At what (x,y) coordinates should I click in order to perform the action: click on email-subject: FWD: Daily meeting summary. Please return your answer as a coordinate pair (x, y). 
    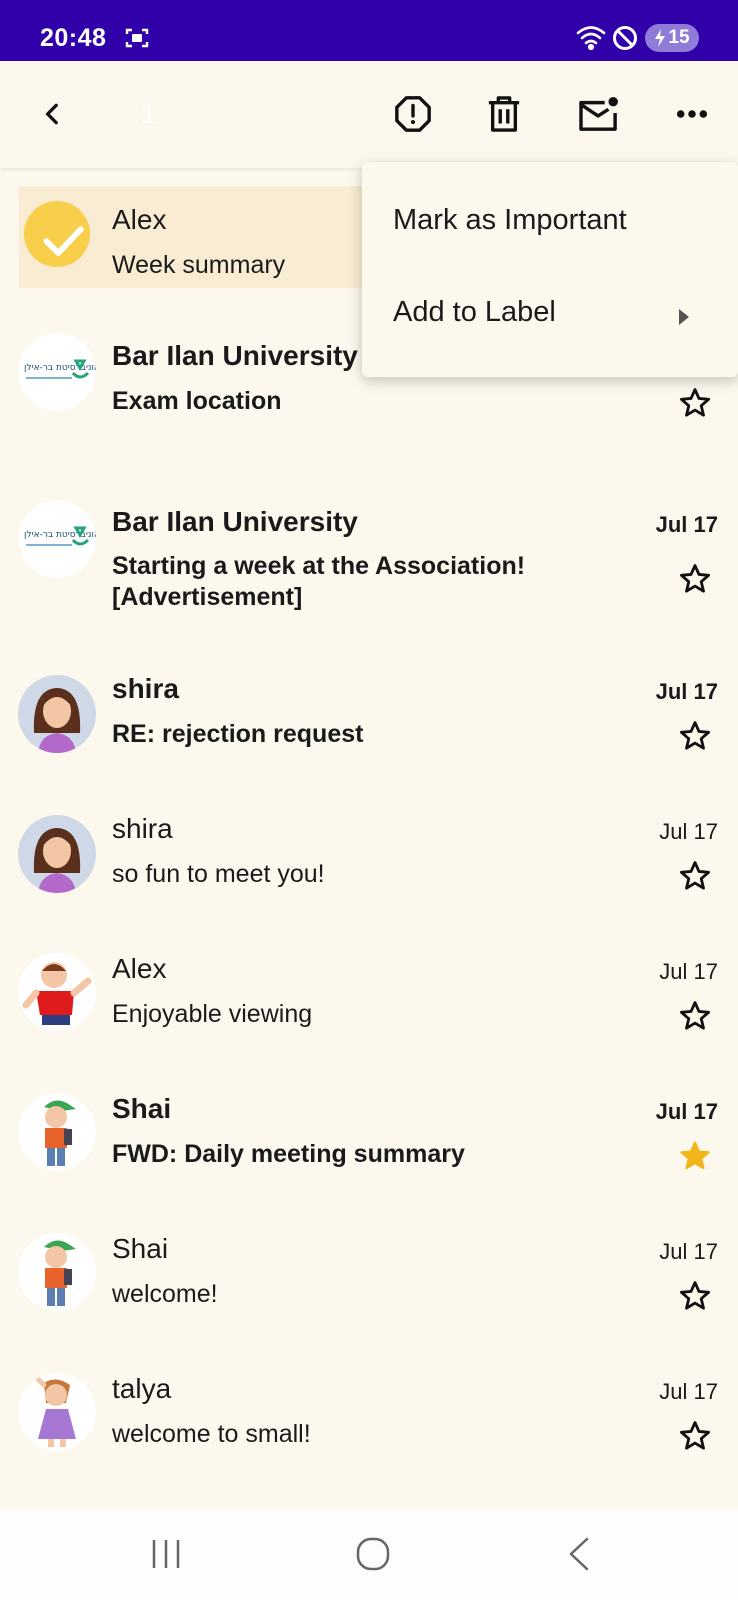
    Looking at the image, I should click on (288, 1154).